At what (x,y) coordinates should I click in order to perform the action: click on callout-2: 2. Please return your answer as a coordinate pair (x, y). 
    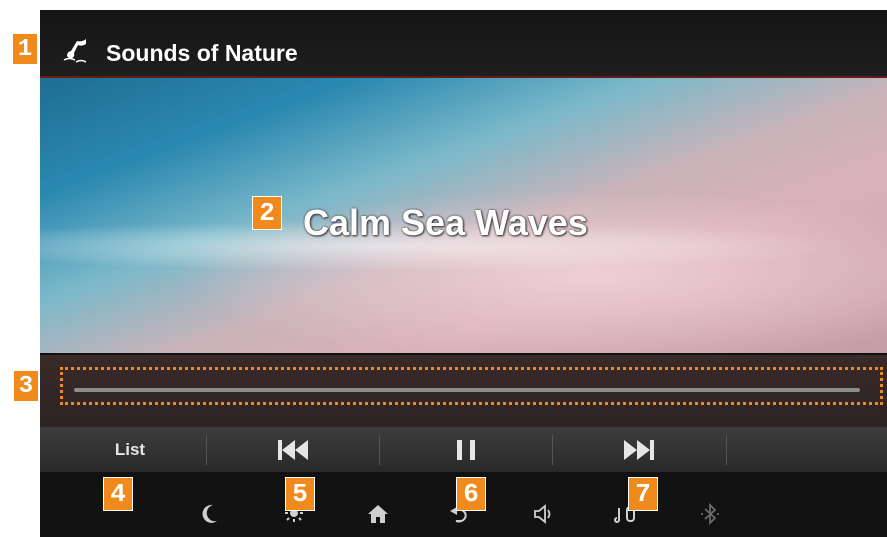
    Looking at the image, I should click on (267, 213).